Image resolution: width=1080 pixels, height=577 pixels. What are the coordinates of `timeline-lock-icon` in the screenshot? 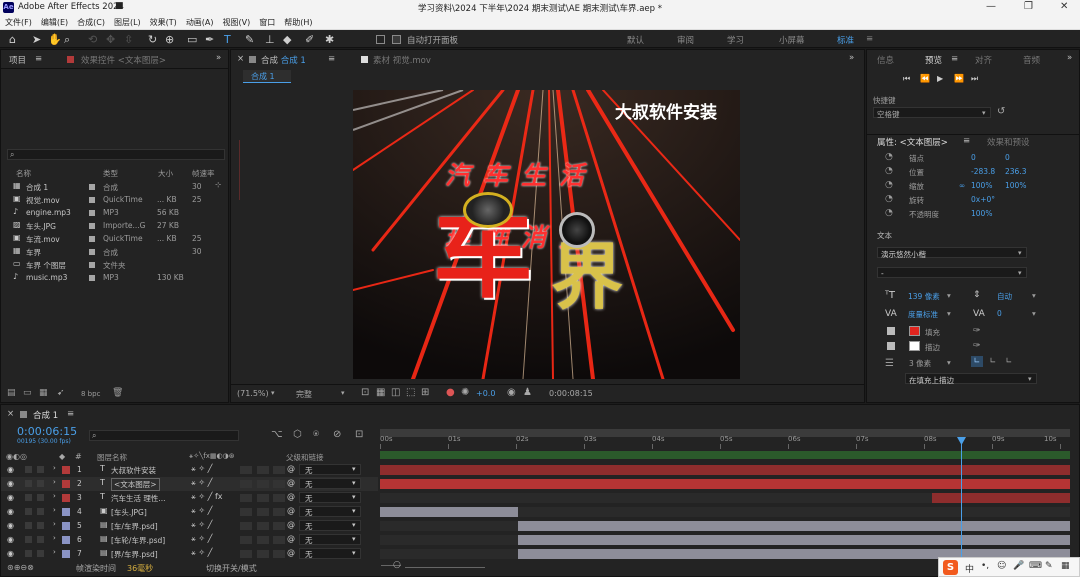 It's located at (23, 414).